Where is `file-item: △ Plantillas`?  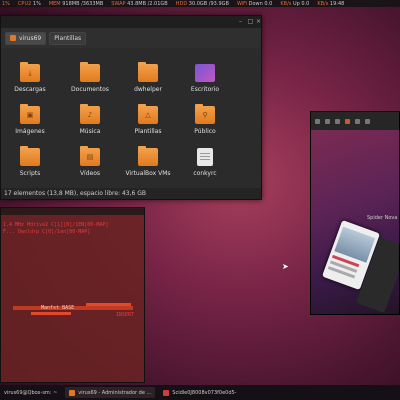 file-item: △ Plantillas is located at coordinates (148, 119).